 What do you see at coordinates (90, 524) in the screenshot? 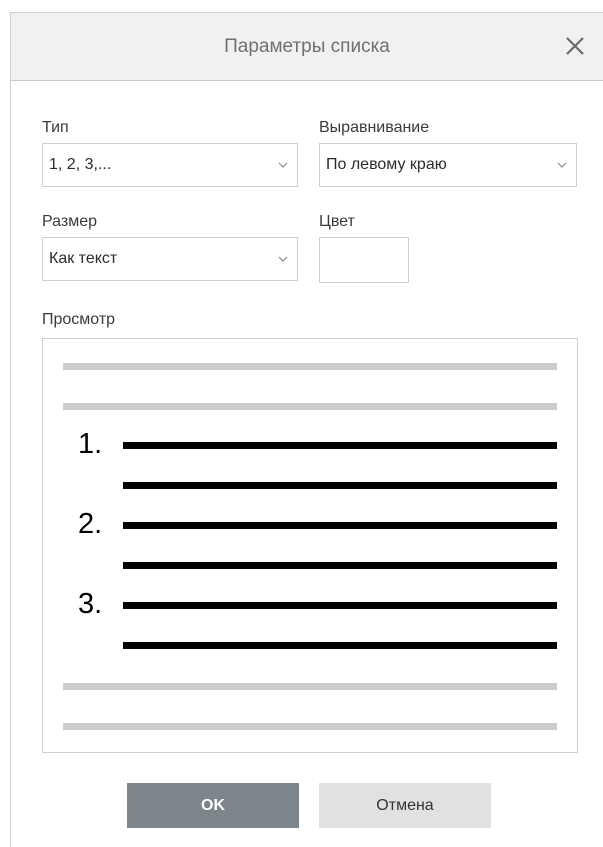
I see `preview-number-2: 2.` at bounding box center [90, 524].